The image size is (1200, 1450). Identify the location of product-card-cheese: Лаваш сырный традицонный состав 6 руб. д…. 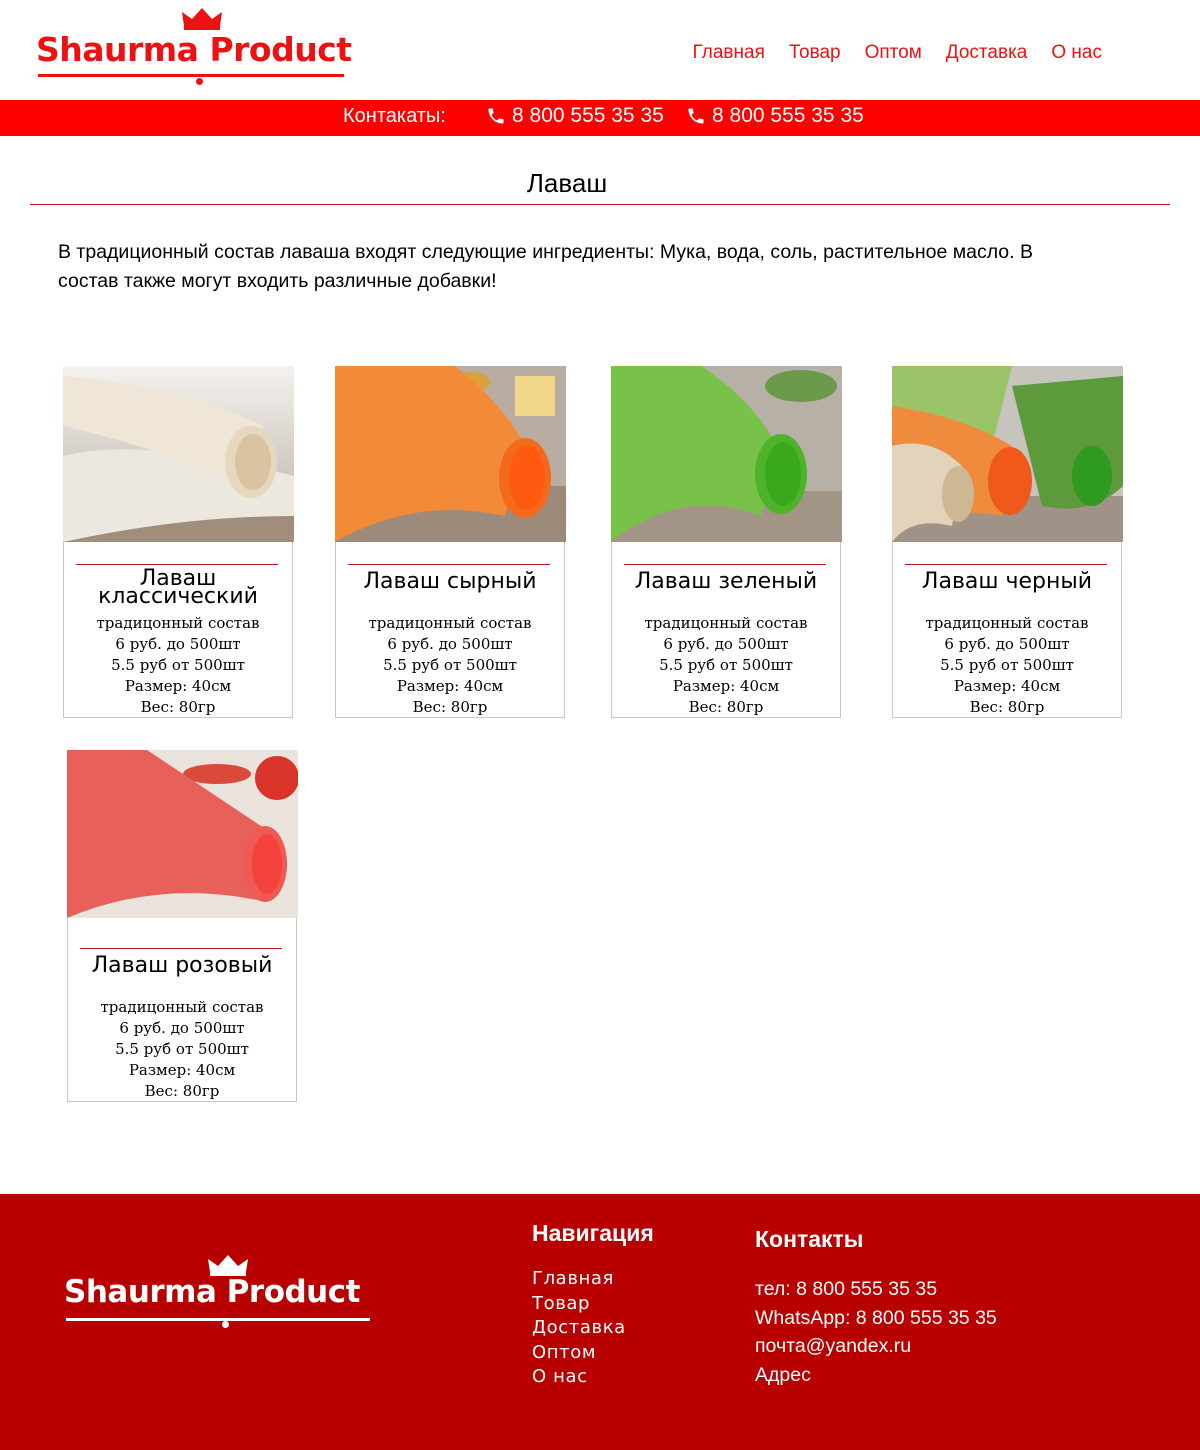
(450, 542).